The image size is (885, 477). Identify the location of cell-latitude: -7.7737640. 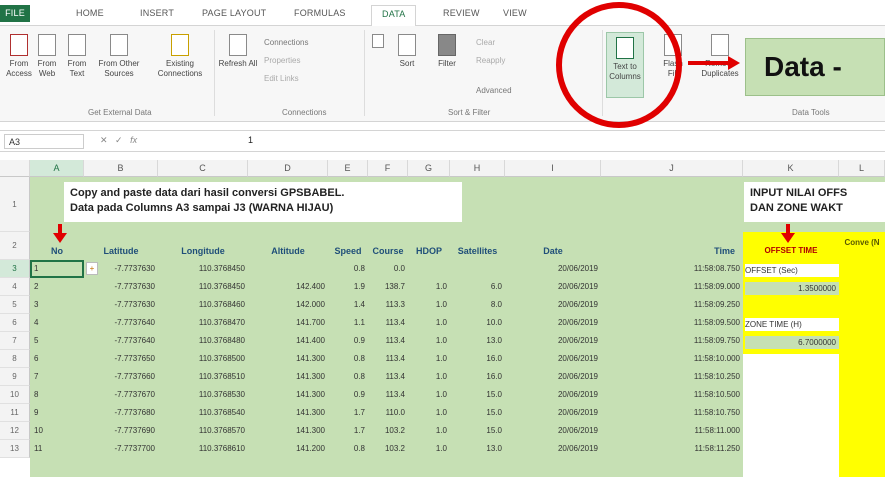
(121, 340).